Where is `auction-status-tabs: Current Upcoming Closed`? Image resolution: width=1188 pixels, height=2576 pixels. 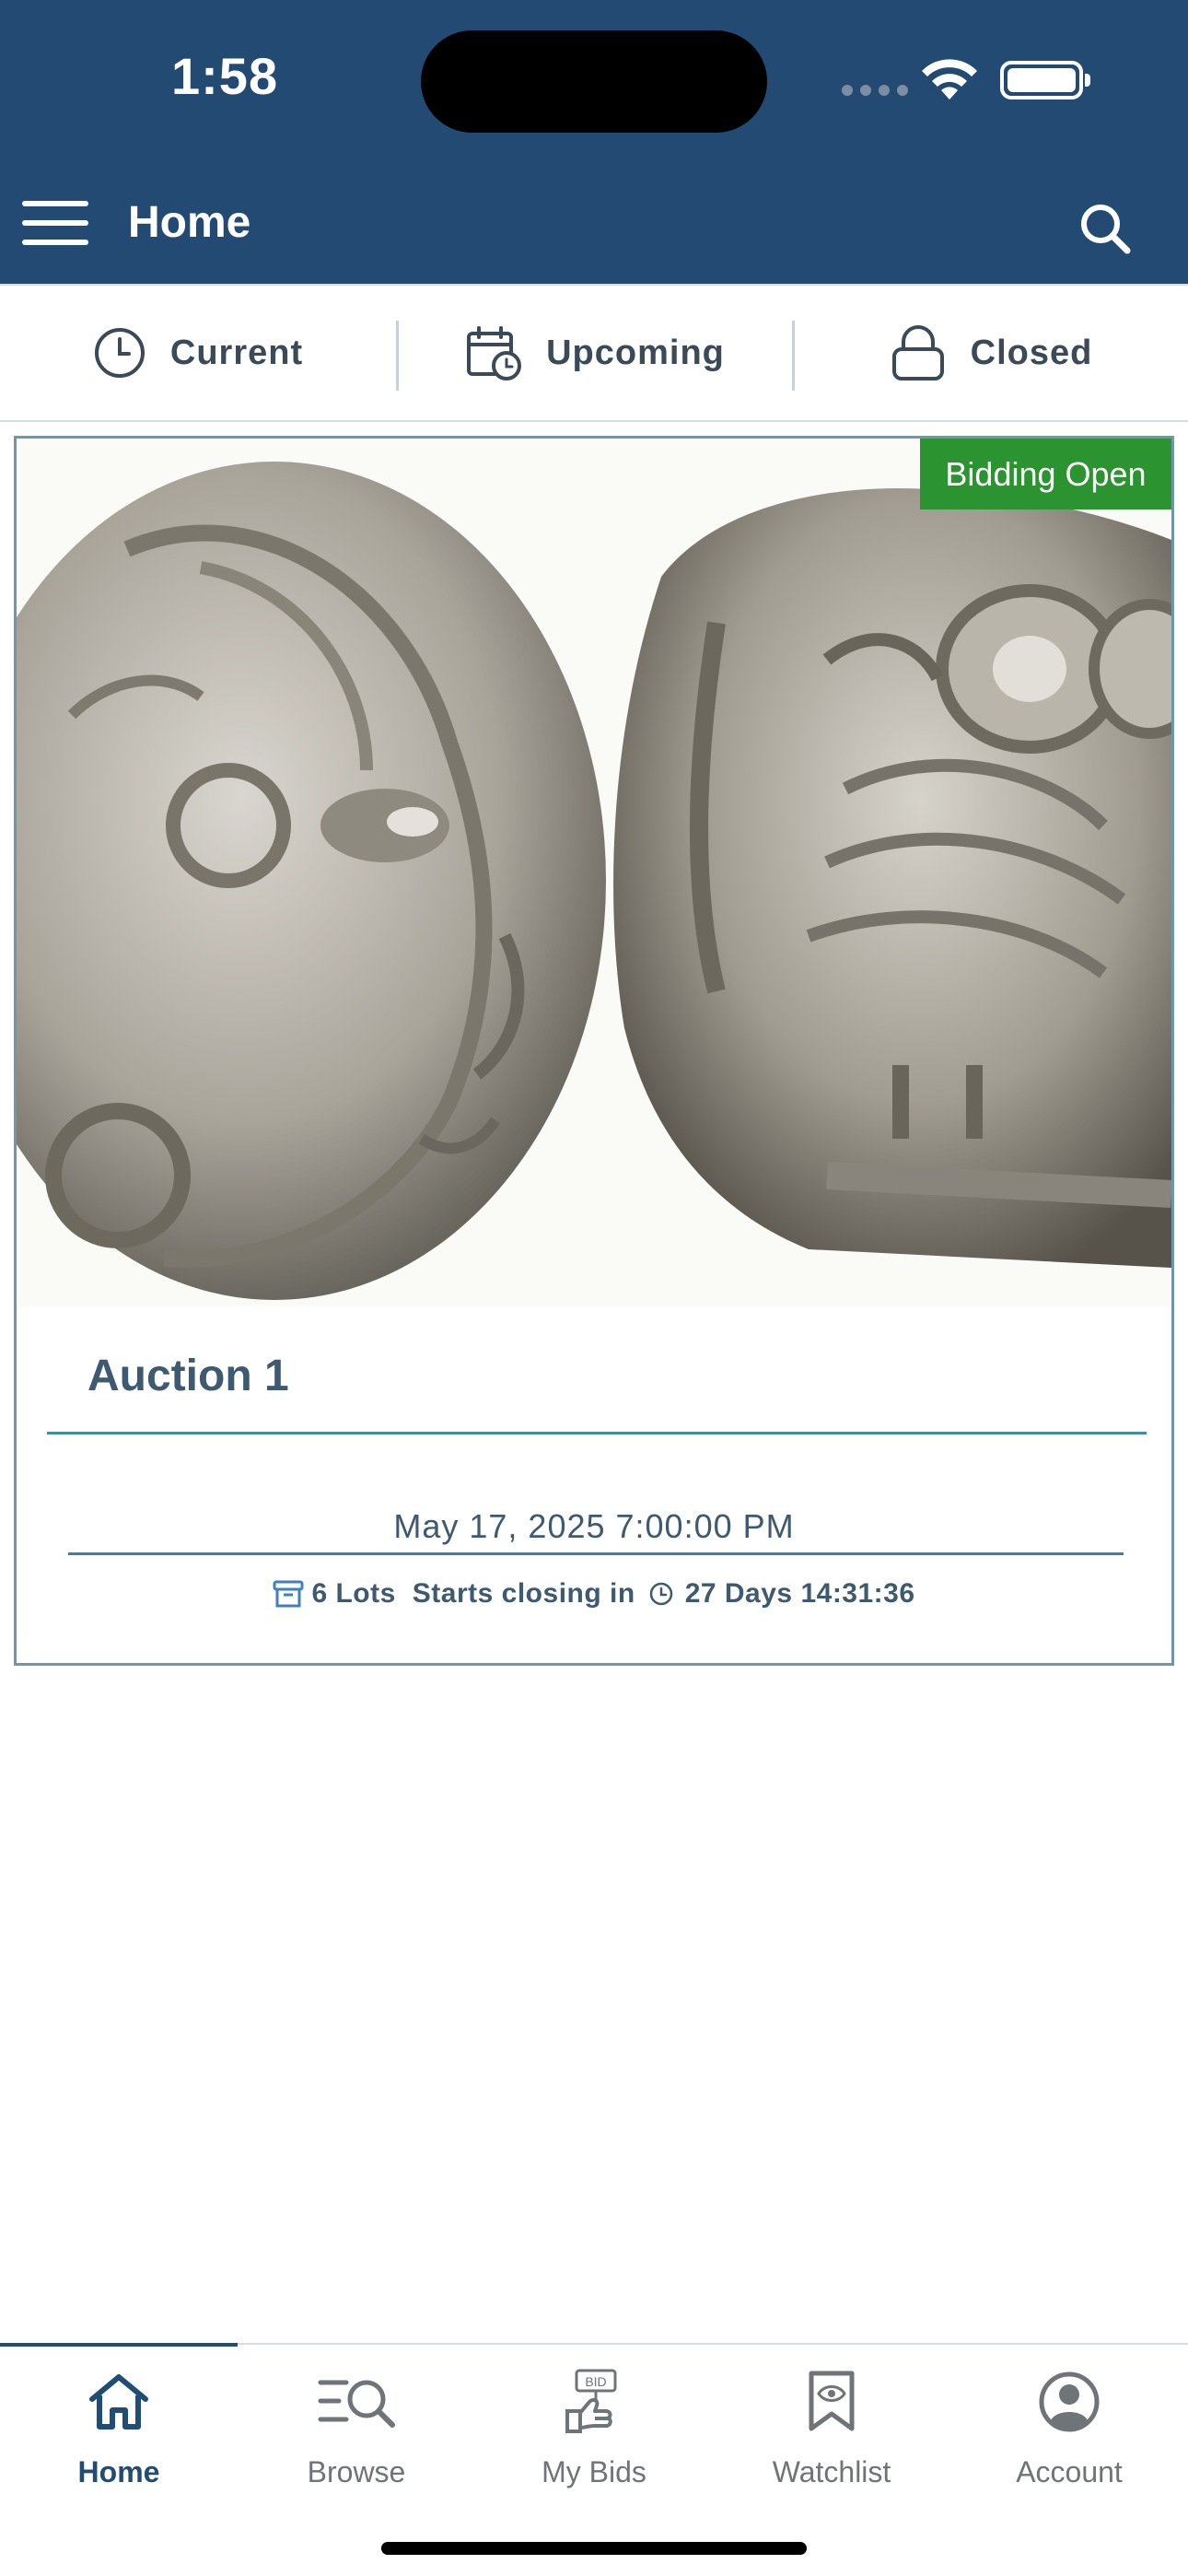
auction-status-tabs: Current Upcoming Closed is located at coordinates (594, 353).